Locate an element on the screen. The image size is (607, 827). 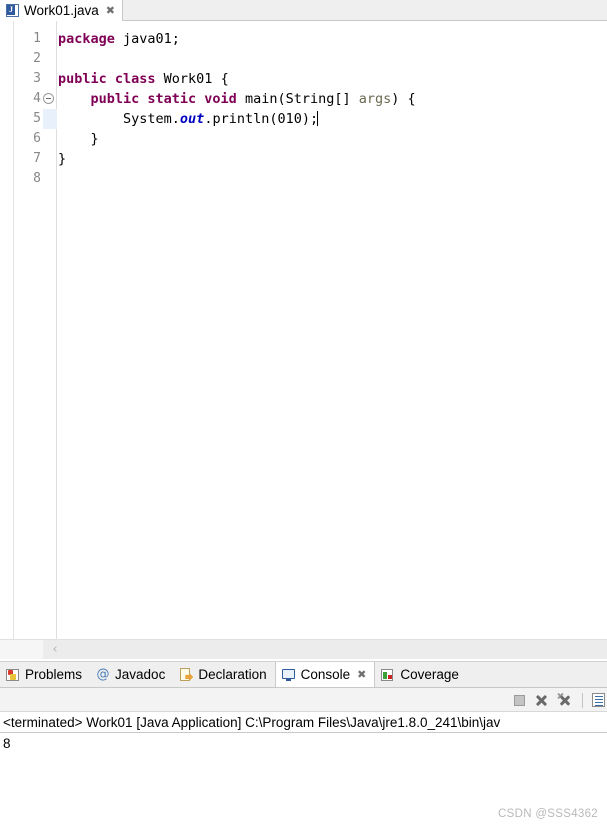
view-tab-coverage: Coverage is located at coordinates (421, 674).